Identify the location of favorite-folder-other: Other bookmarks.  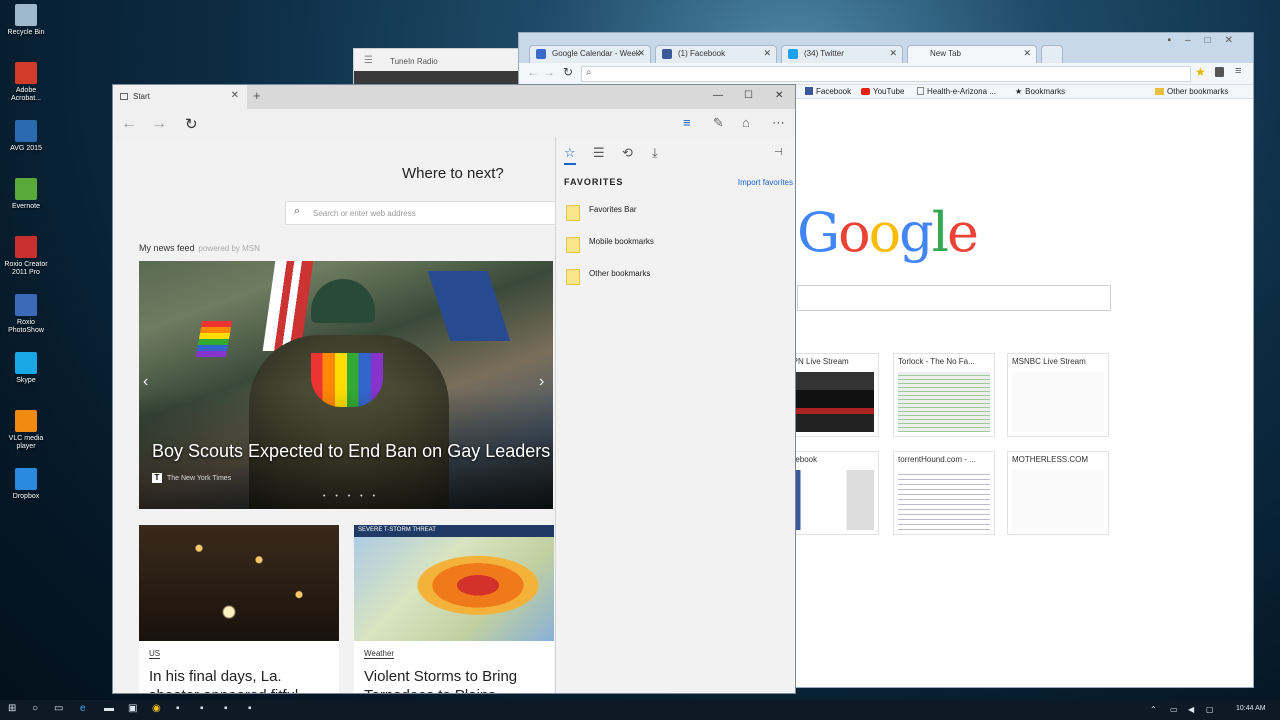
(674, 277).